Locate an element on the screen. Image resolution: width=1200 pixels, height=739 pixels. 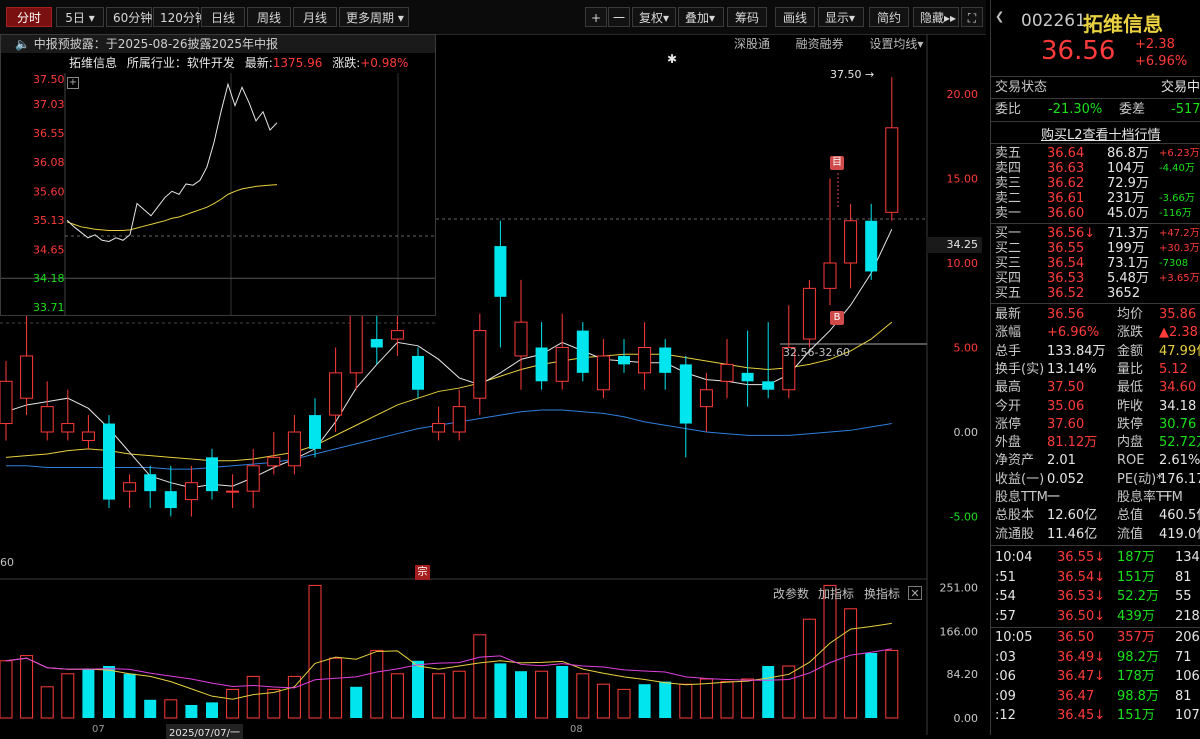
stat-value: 34.60 is located at coordinates (1178, 388).